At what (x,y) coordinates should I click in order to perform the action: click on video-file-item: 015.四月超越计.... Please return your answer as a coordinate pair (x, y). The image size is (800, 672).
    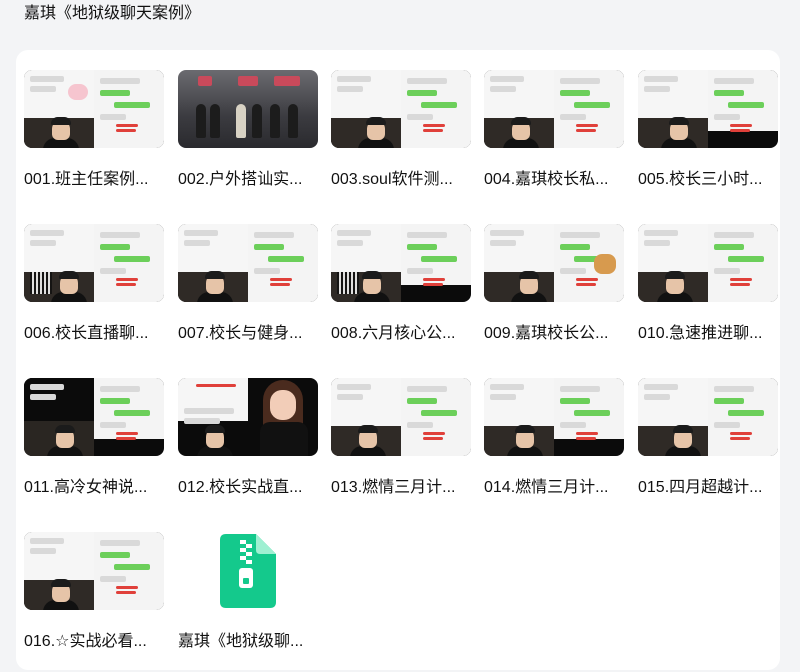
    Looking at the image, I should click on (708, 448).